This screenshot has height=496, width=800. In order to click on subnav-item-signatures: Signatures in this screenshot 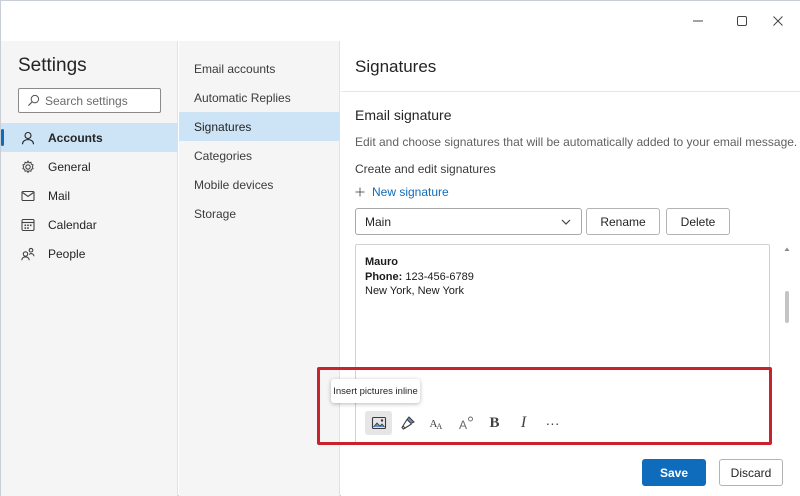, I will do `click(259, 126)`.